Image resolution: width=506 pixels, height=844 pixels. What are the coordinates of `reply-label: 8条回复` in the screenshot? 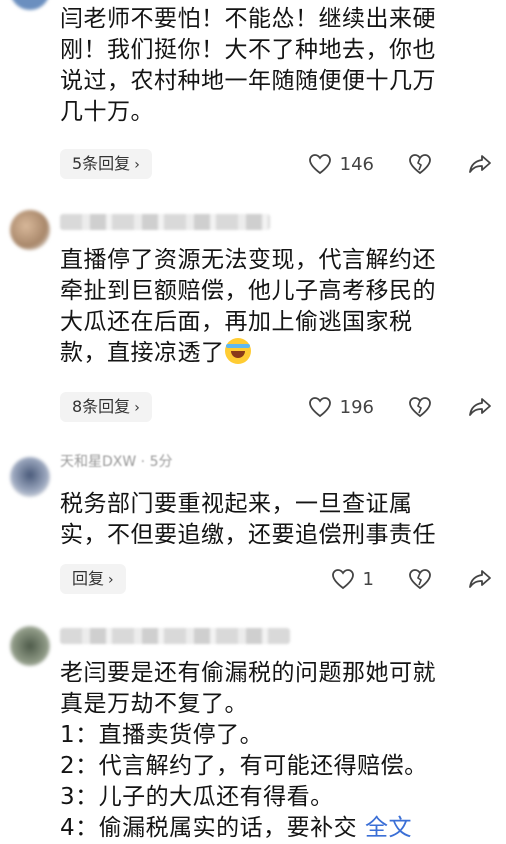 It's located at (101, 406).